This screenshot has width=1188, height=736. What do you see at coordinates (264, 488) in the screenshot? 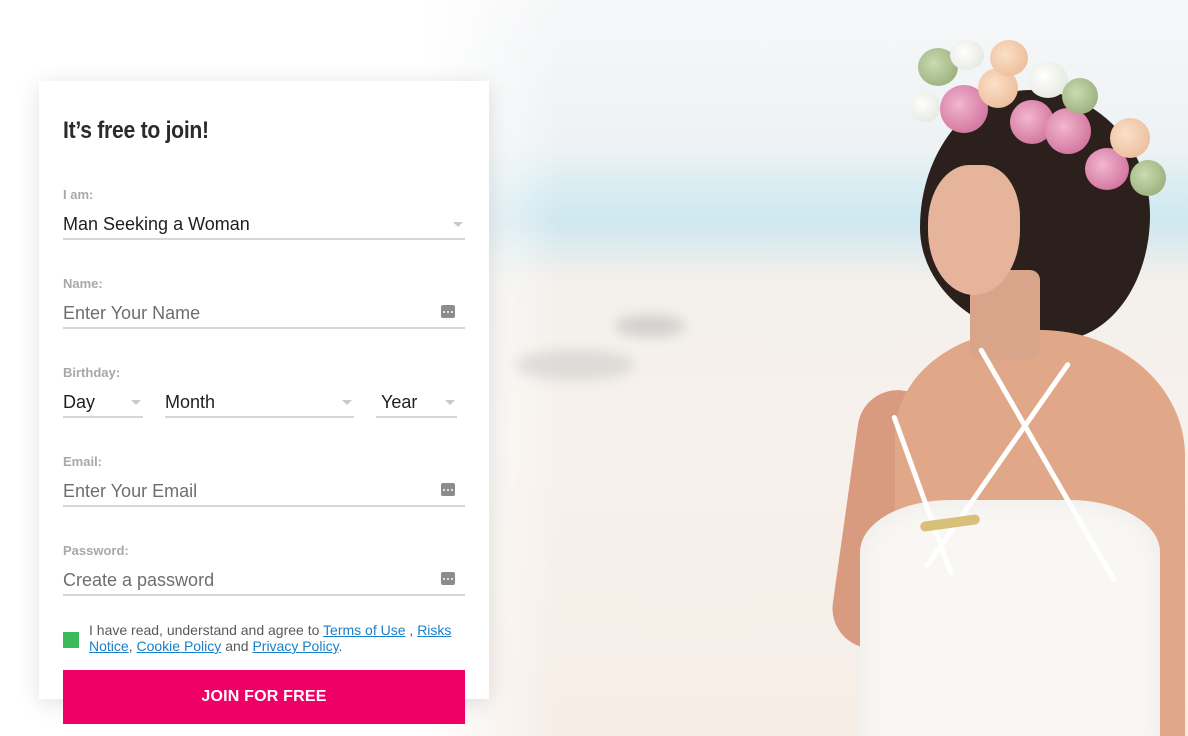
I see `email-input: Enter Your Email` at bounding box center [264, 488].